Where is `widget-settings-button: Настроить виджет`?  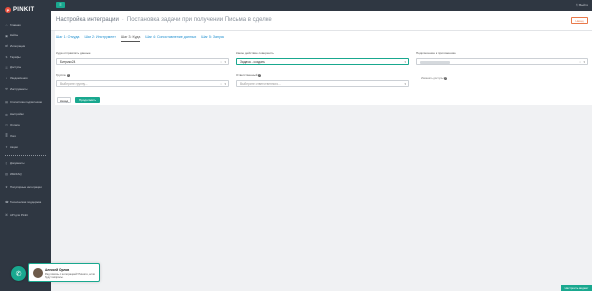 widget-settings-button: Настроить виджет is located at coordinates (576, 288).